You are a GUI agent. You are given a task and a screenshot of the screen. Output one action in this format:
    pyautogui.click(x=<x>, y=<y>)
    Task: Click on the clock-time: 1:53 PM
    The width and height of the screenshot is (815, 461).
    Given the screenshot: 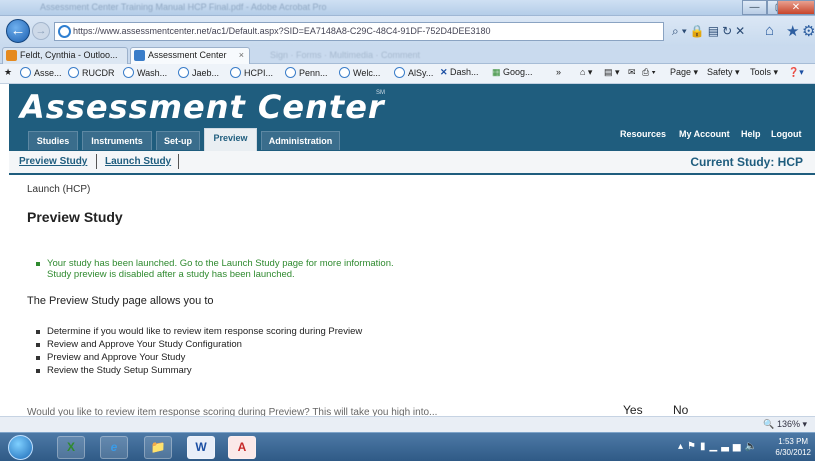 What is the action you would take?
    pyautogui.click(x=793, y=441)
    